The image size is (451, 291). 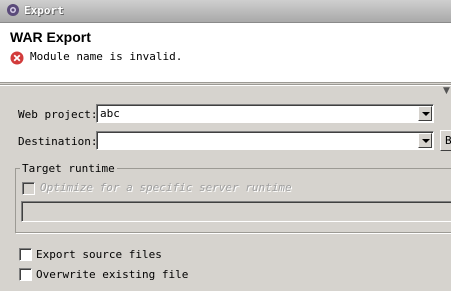 What do you see at coordinates (225, 11) in the screenshot?
I see `title-bar: Export` at bounding box center [225, 11].